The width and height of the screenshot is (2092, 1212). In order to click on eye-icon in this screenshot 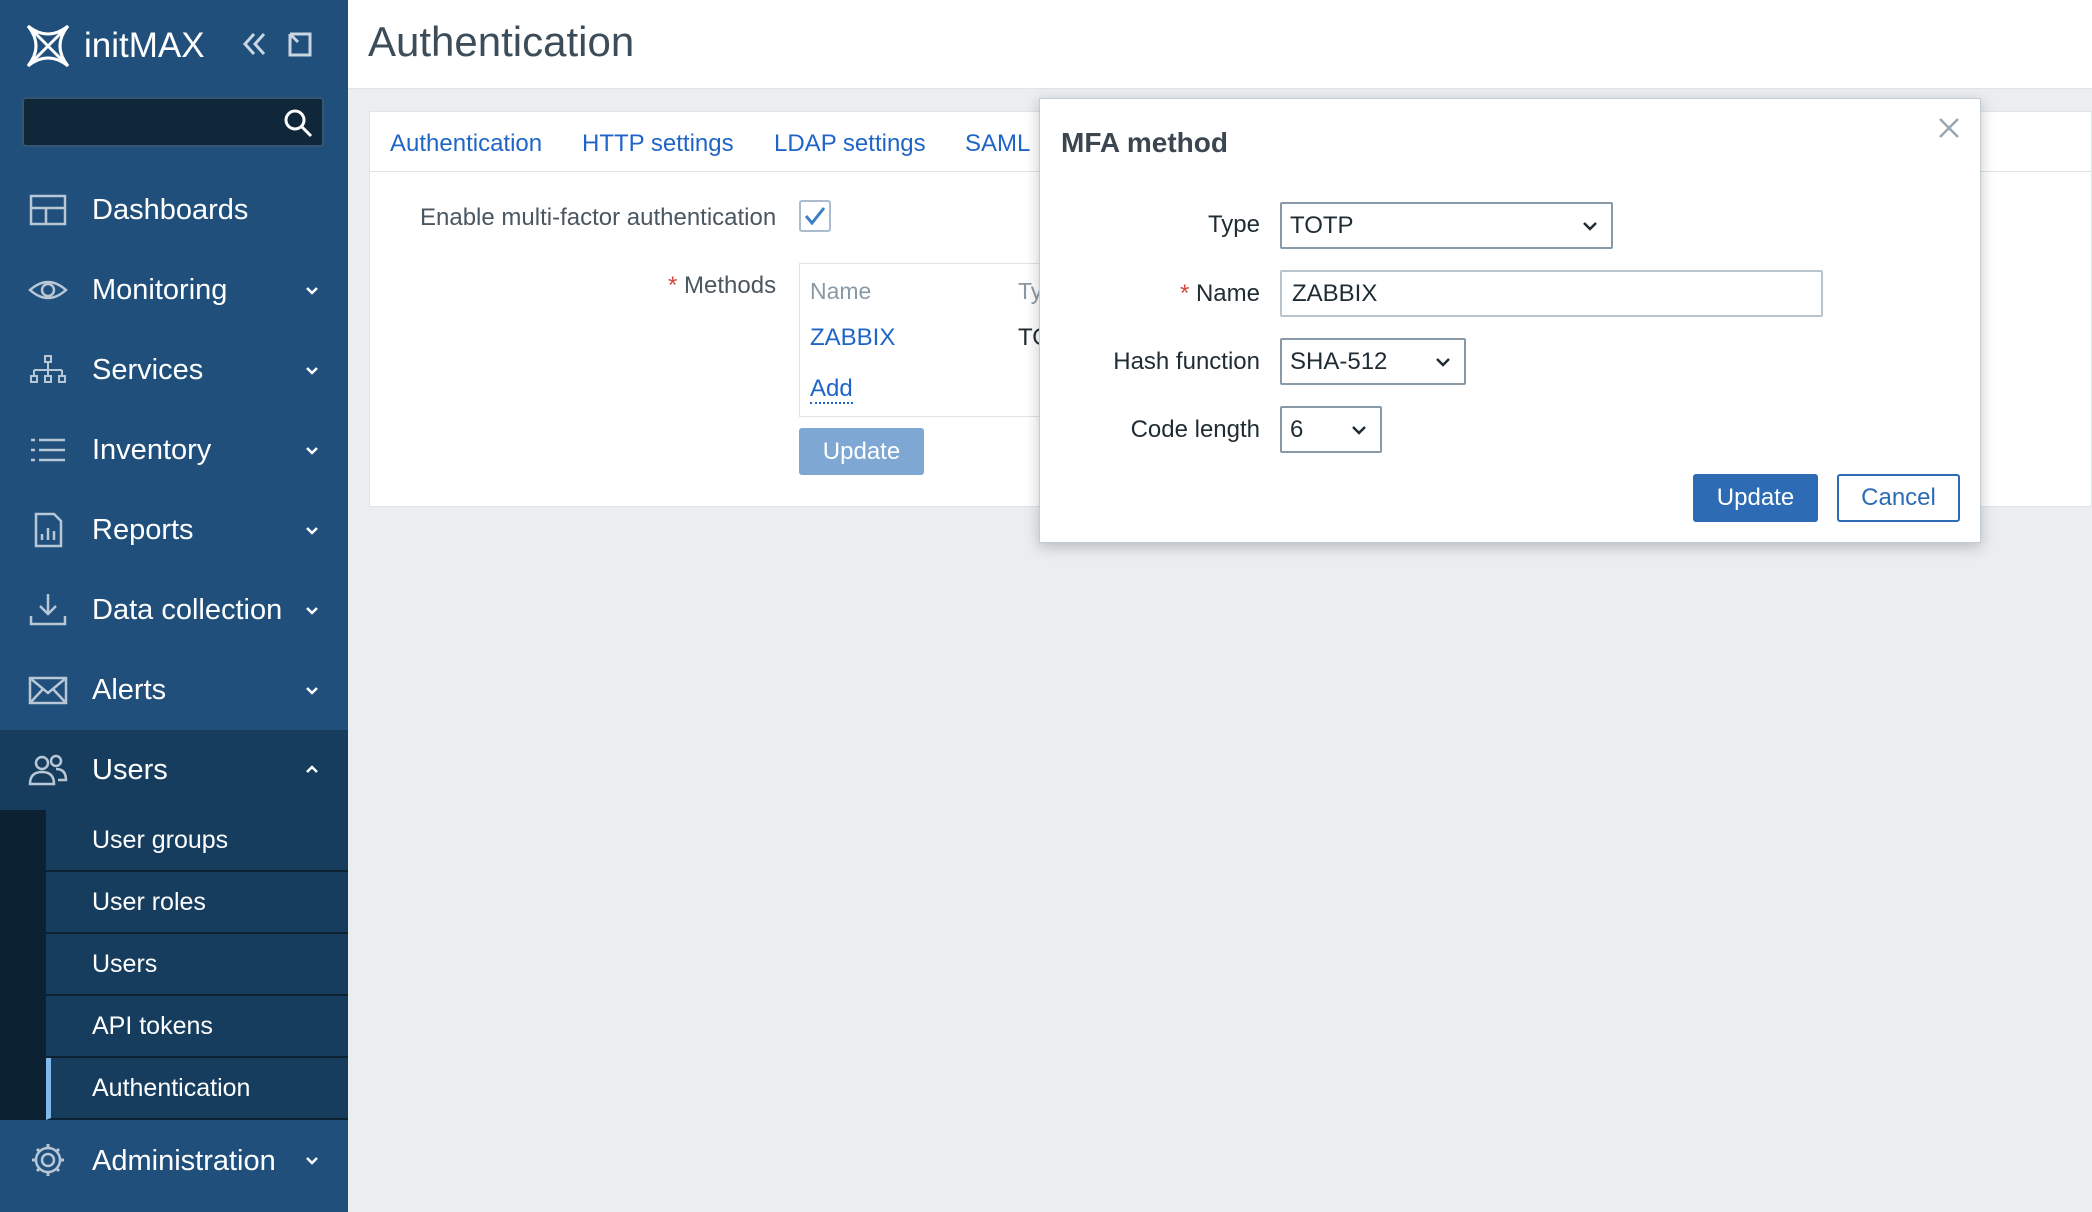, I will do `click(48, 290)`.